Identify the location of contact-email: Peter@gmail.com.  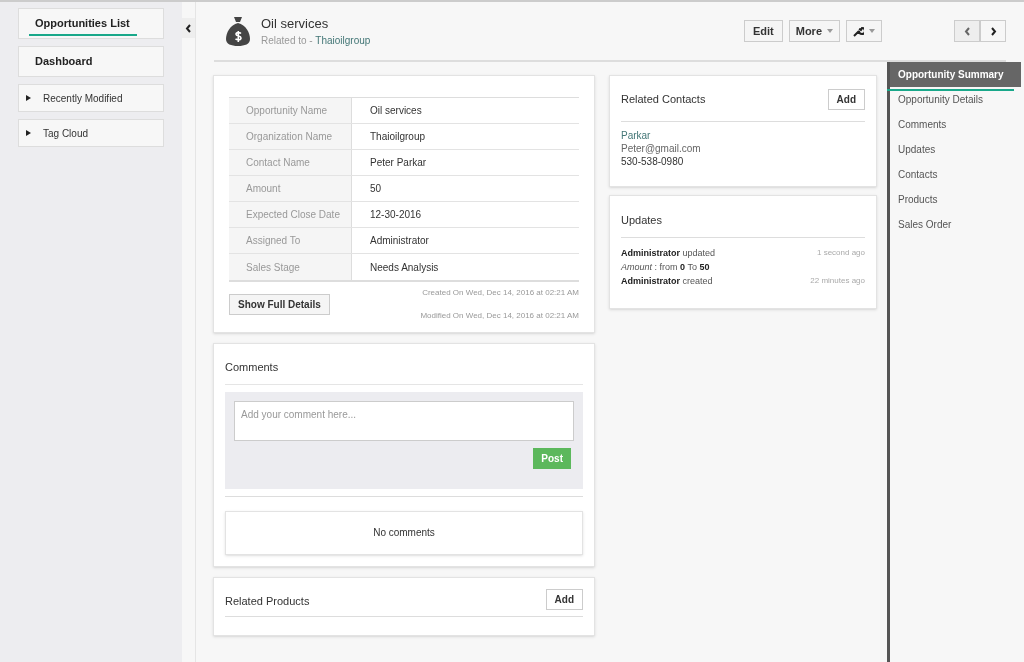
(661, 148).